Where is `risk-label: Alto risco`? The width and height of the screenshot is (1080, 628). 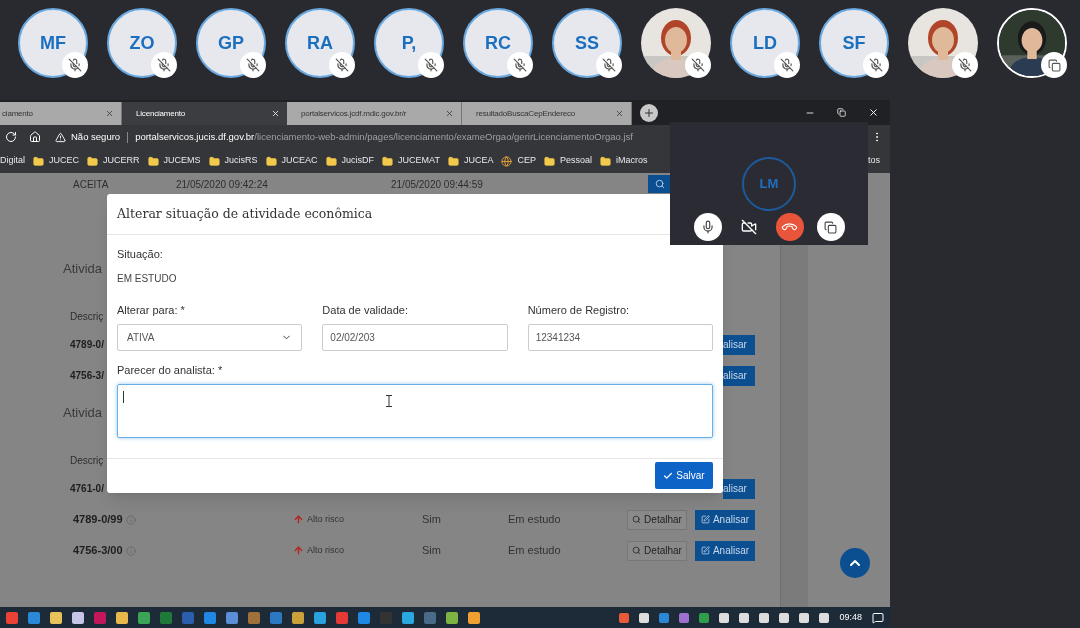 risk-label: Alto risco is located at coordinates (325, 519).